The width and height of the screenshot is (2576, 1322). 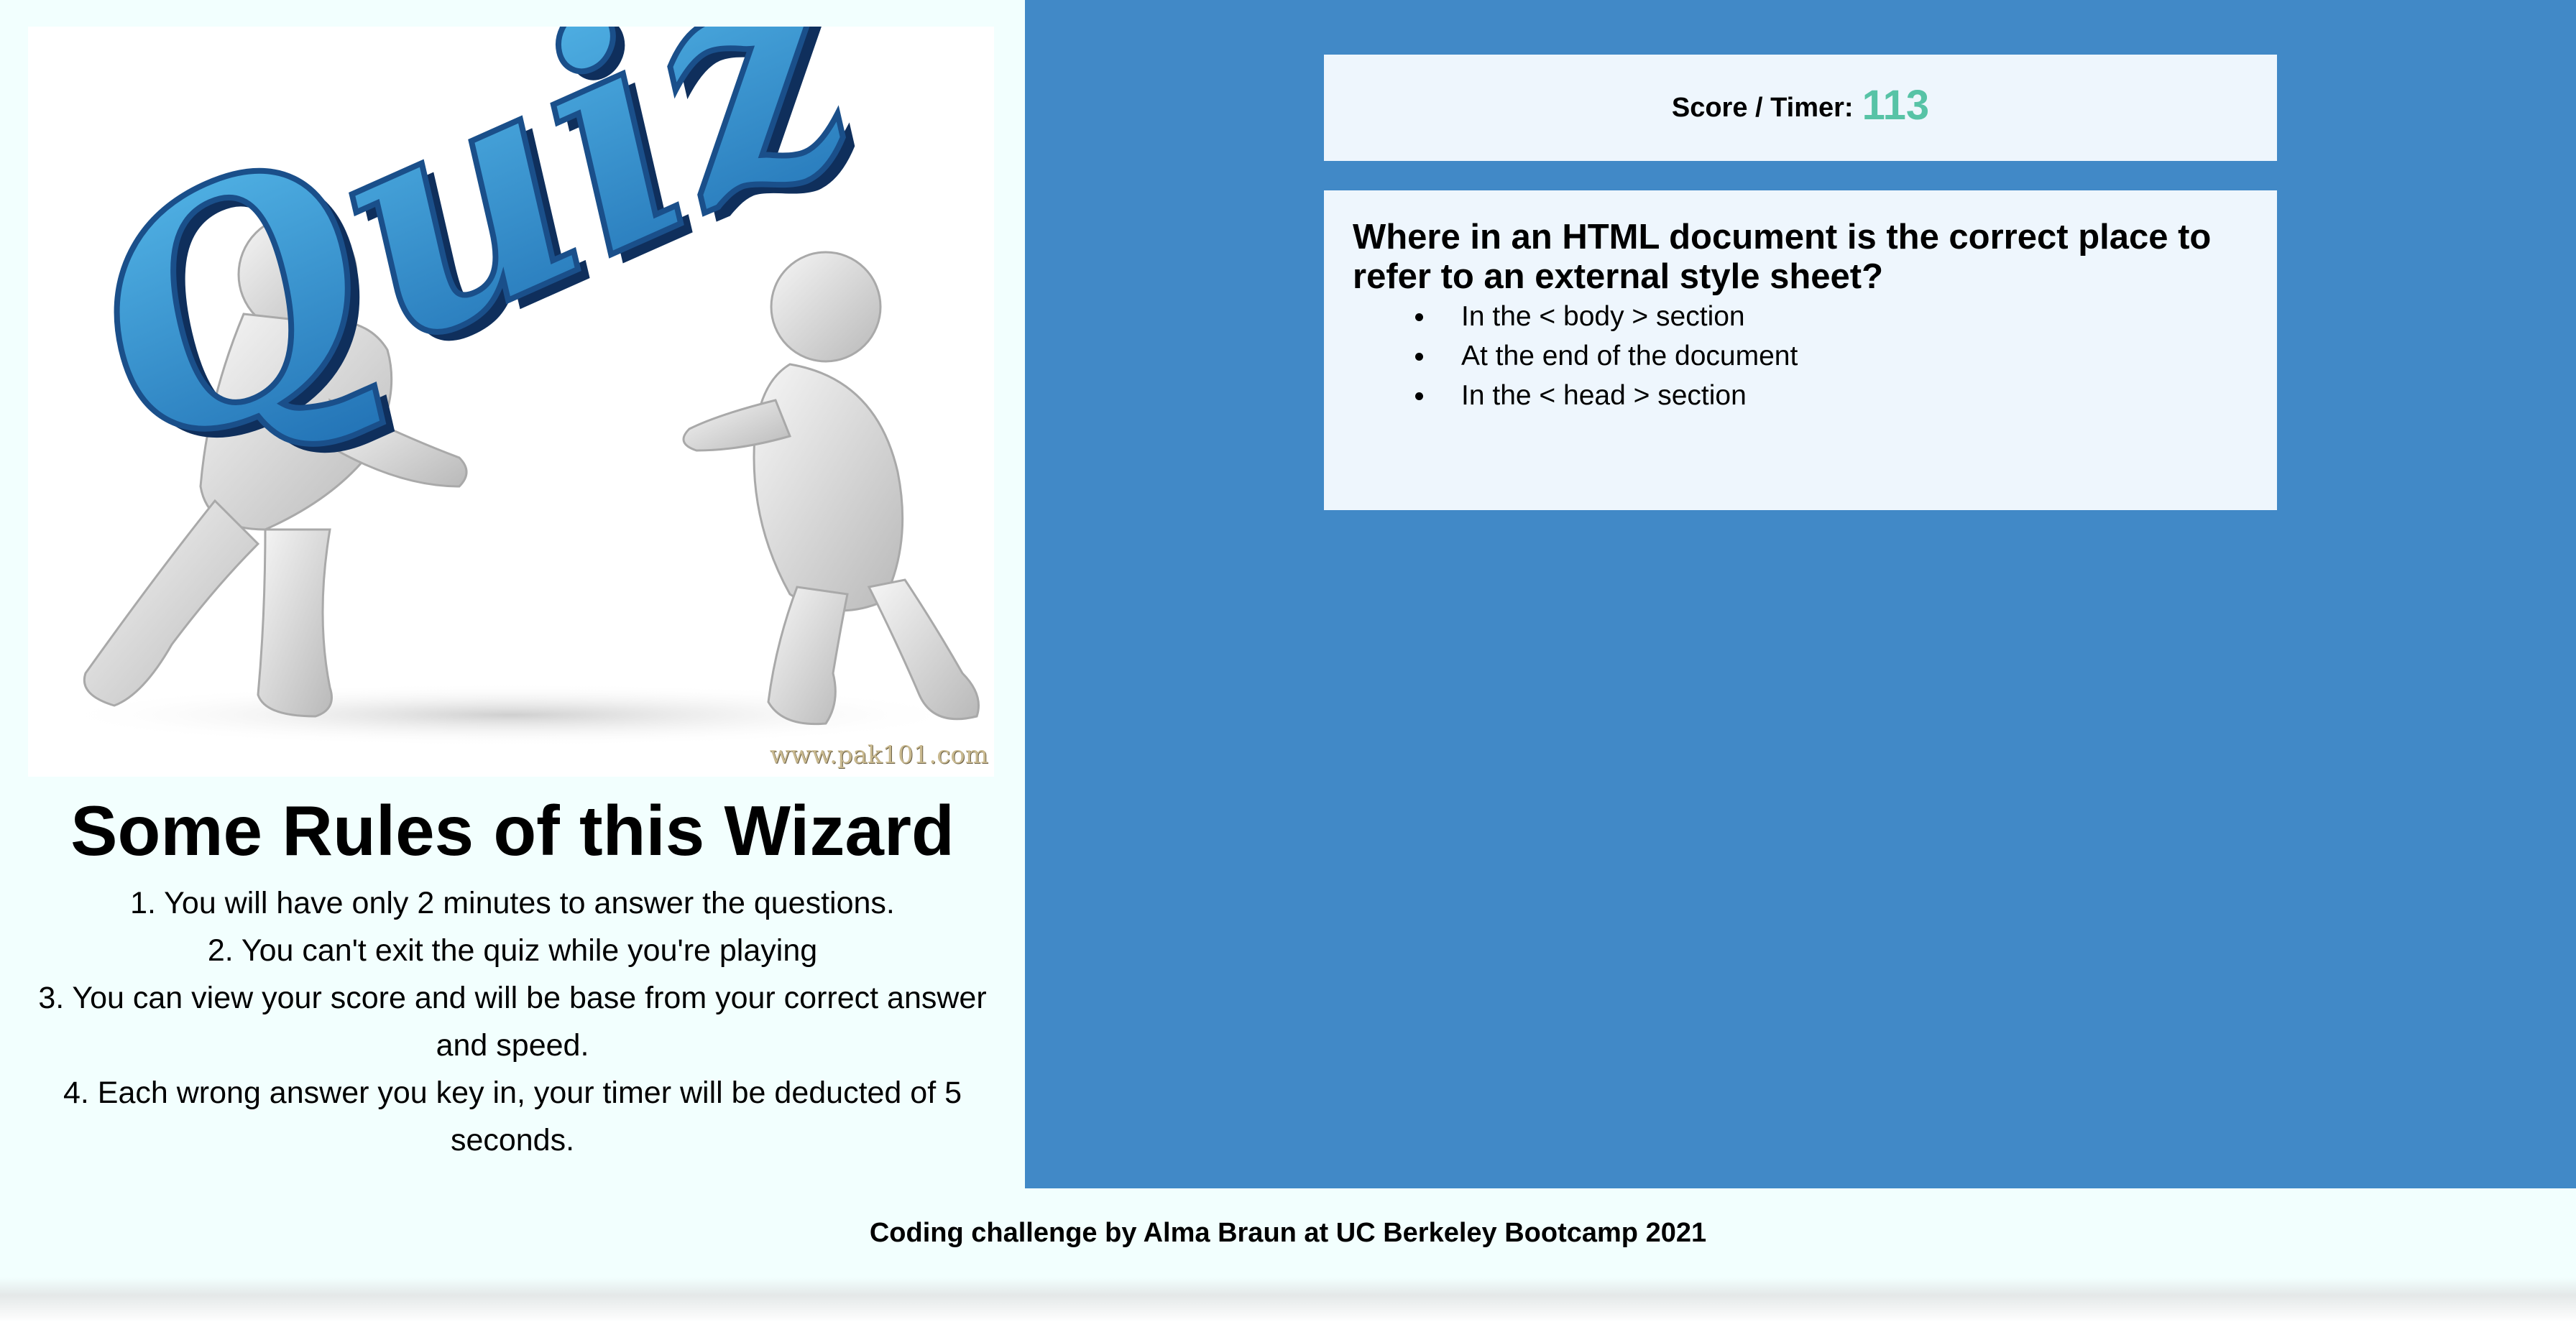 I want to click on answer-option-body: In the < body > section, so click(x=1831, y=316).